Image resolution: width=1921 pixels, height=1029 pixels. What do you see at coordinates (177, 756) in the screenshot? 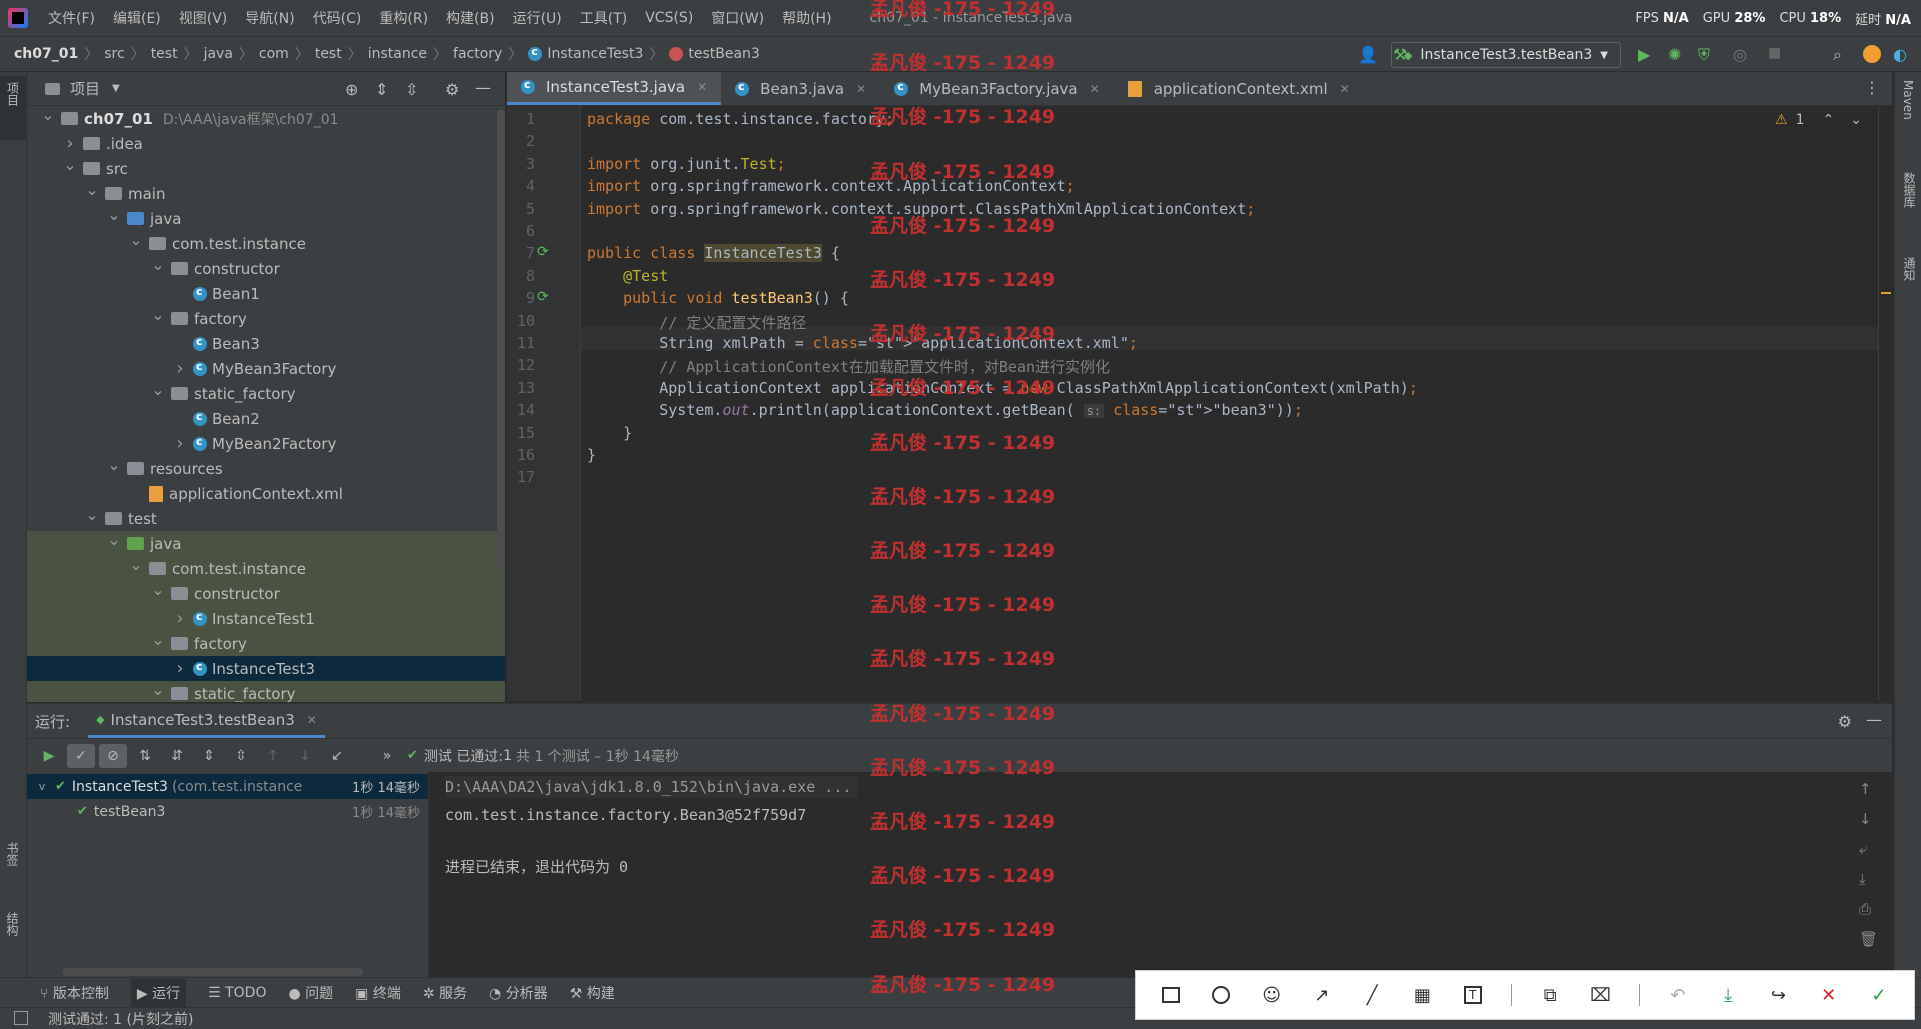
I see `sort-duration-icon: ⇵` at bounding box center [177, 756].